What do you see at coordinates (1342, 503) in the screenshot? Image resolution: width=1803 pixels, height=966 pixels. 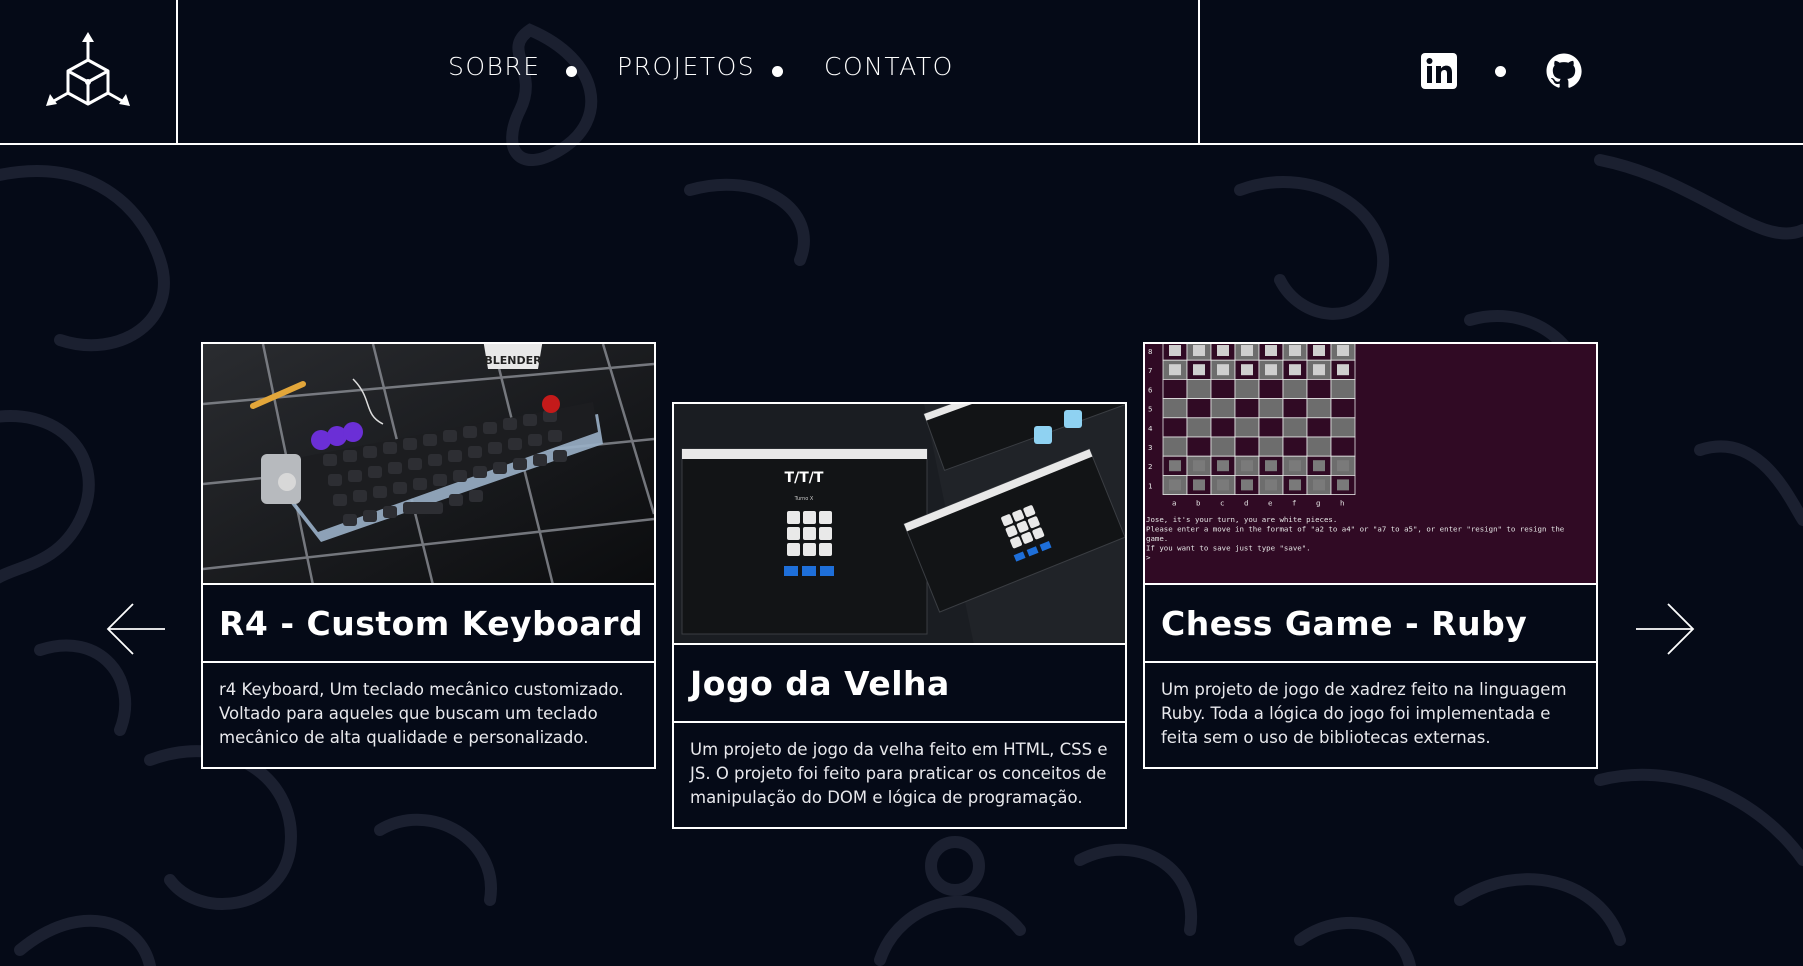 I see `chess-file-label: h` at bounding box center [1342, 503].